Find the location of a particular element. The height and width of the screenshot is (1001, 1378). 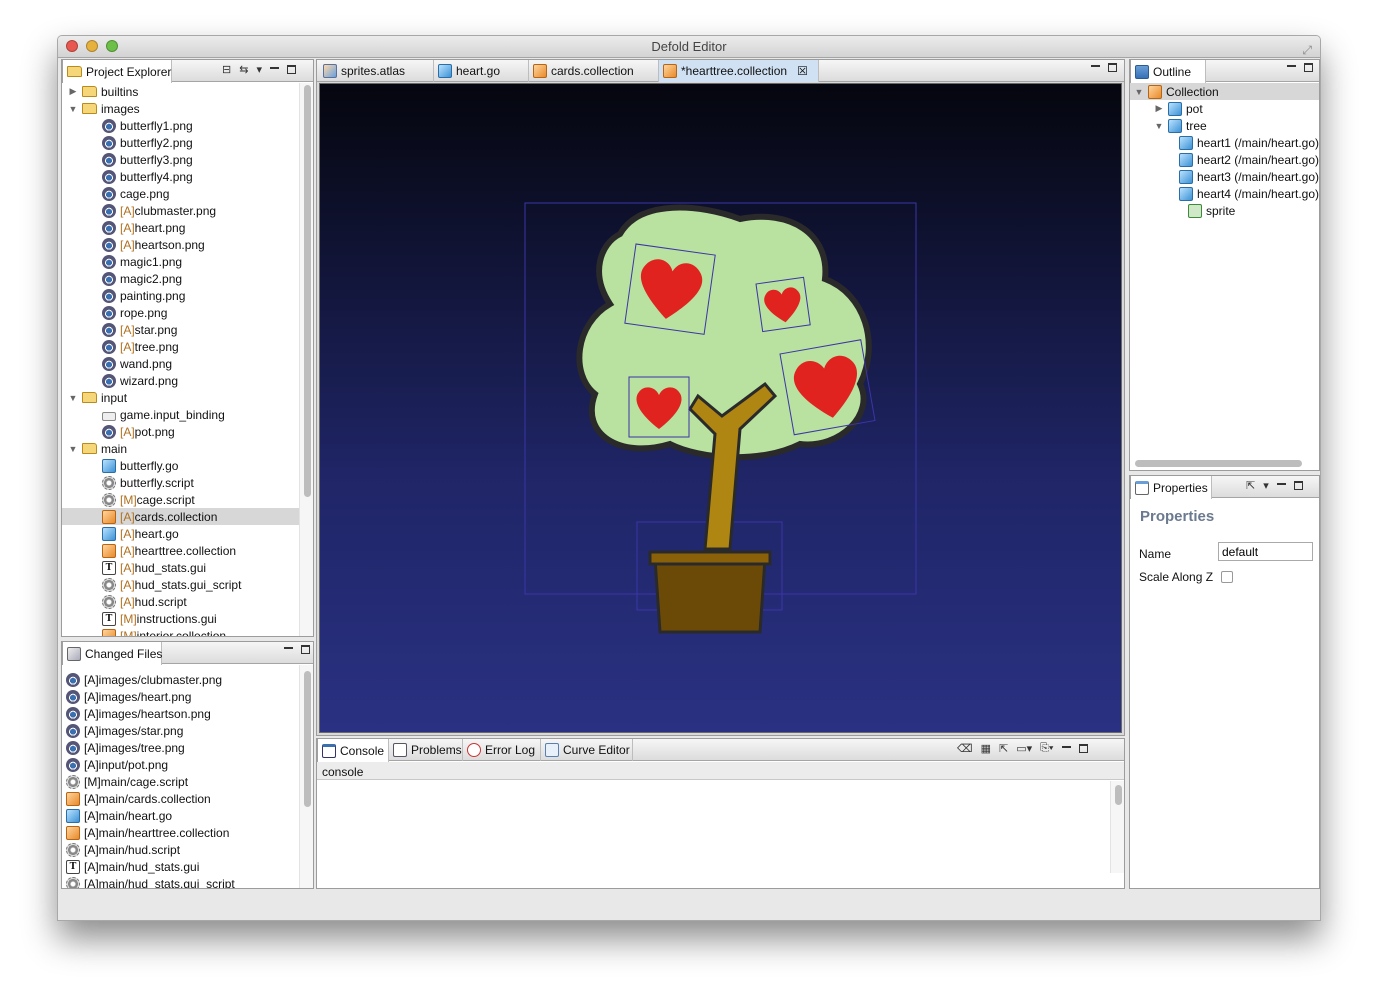

changed-file-item: [A]main/heart.go is located at coordinates (180, 815).